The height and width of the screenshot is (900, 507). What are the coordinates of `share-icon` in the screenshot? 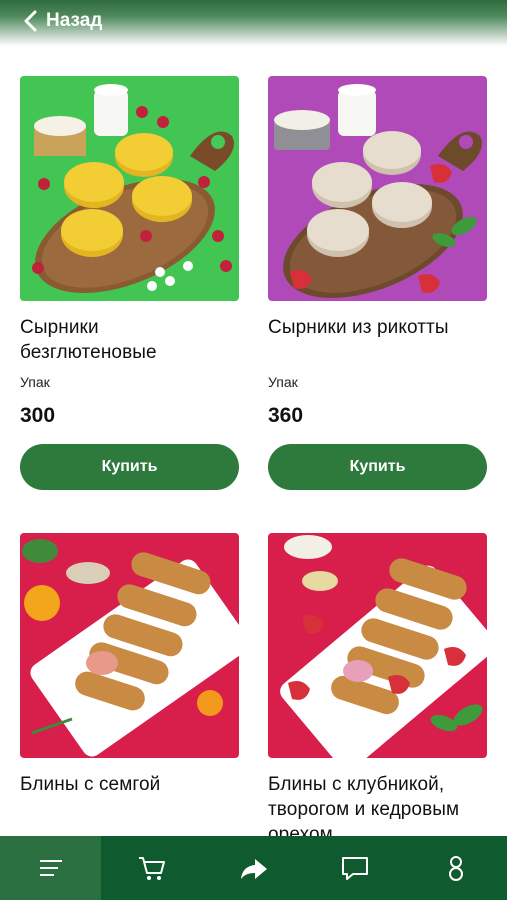 It's located at (253, 869).